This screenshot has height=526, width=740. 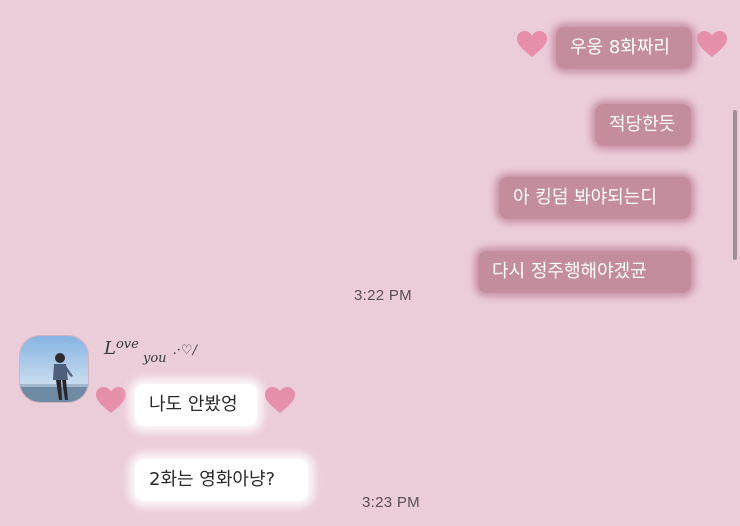 I want to click on outgoing-message: 다시 정주행해야겠균, so click(x=584, y=272).